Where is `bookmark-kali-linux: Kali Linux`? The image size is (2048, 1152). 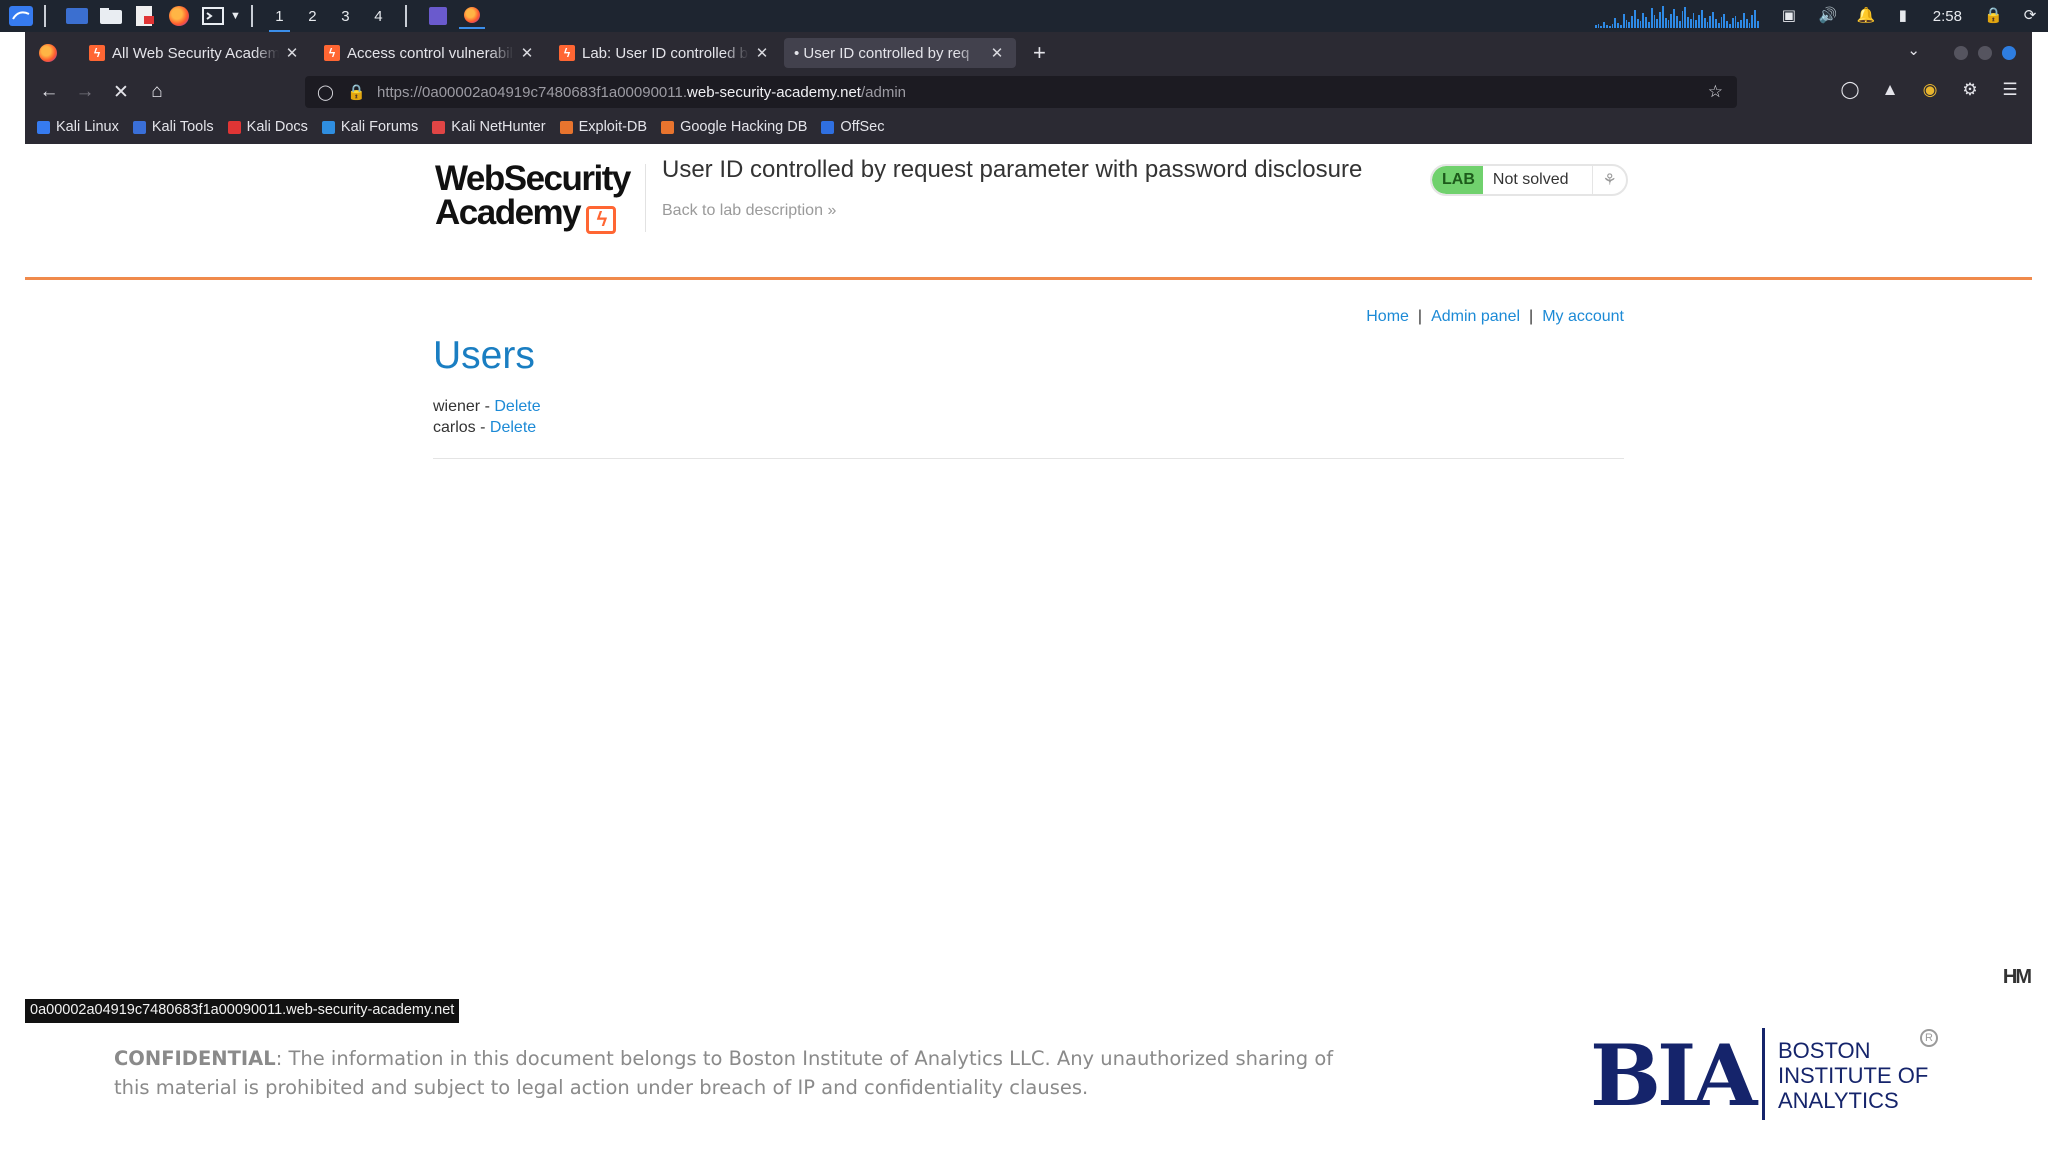
bookmark-kali-linux: Kali Linux is located at coordinates (78, 127).